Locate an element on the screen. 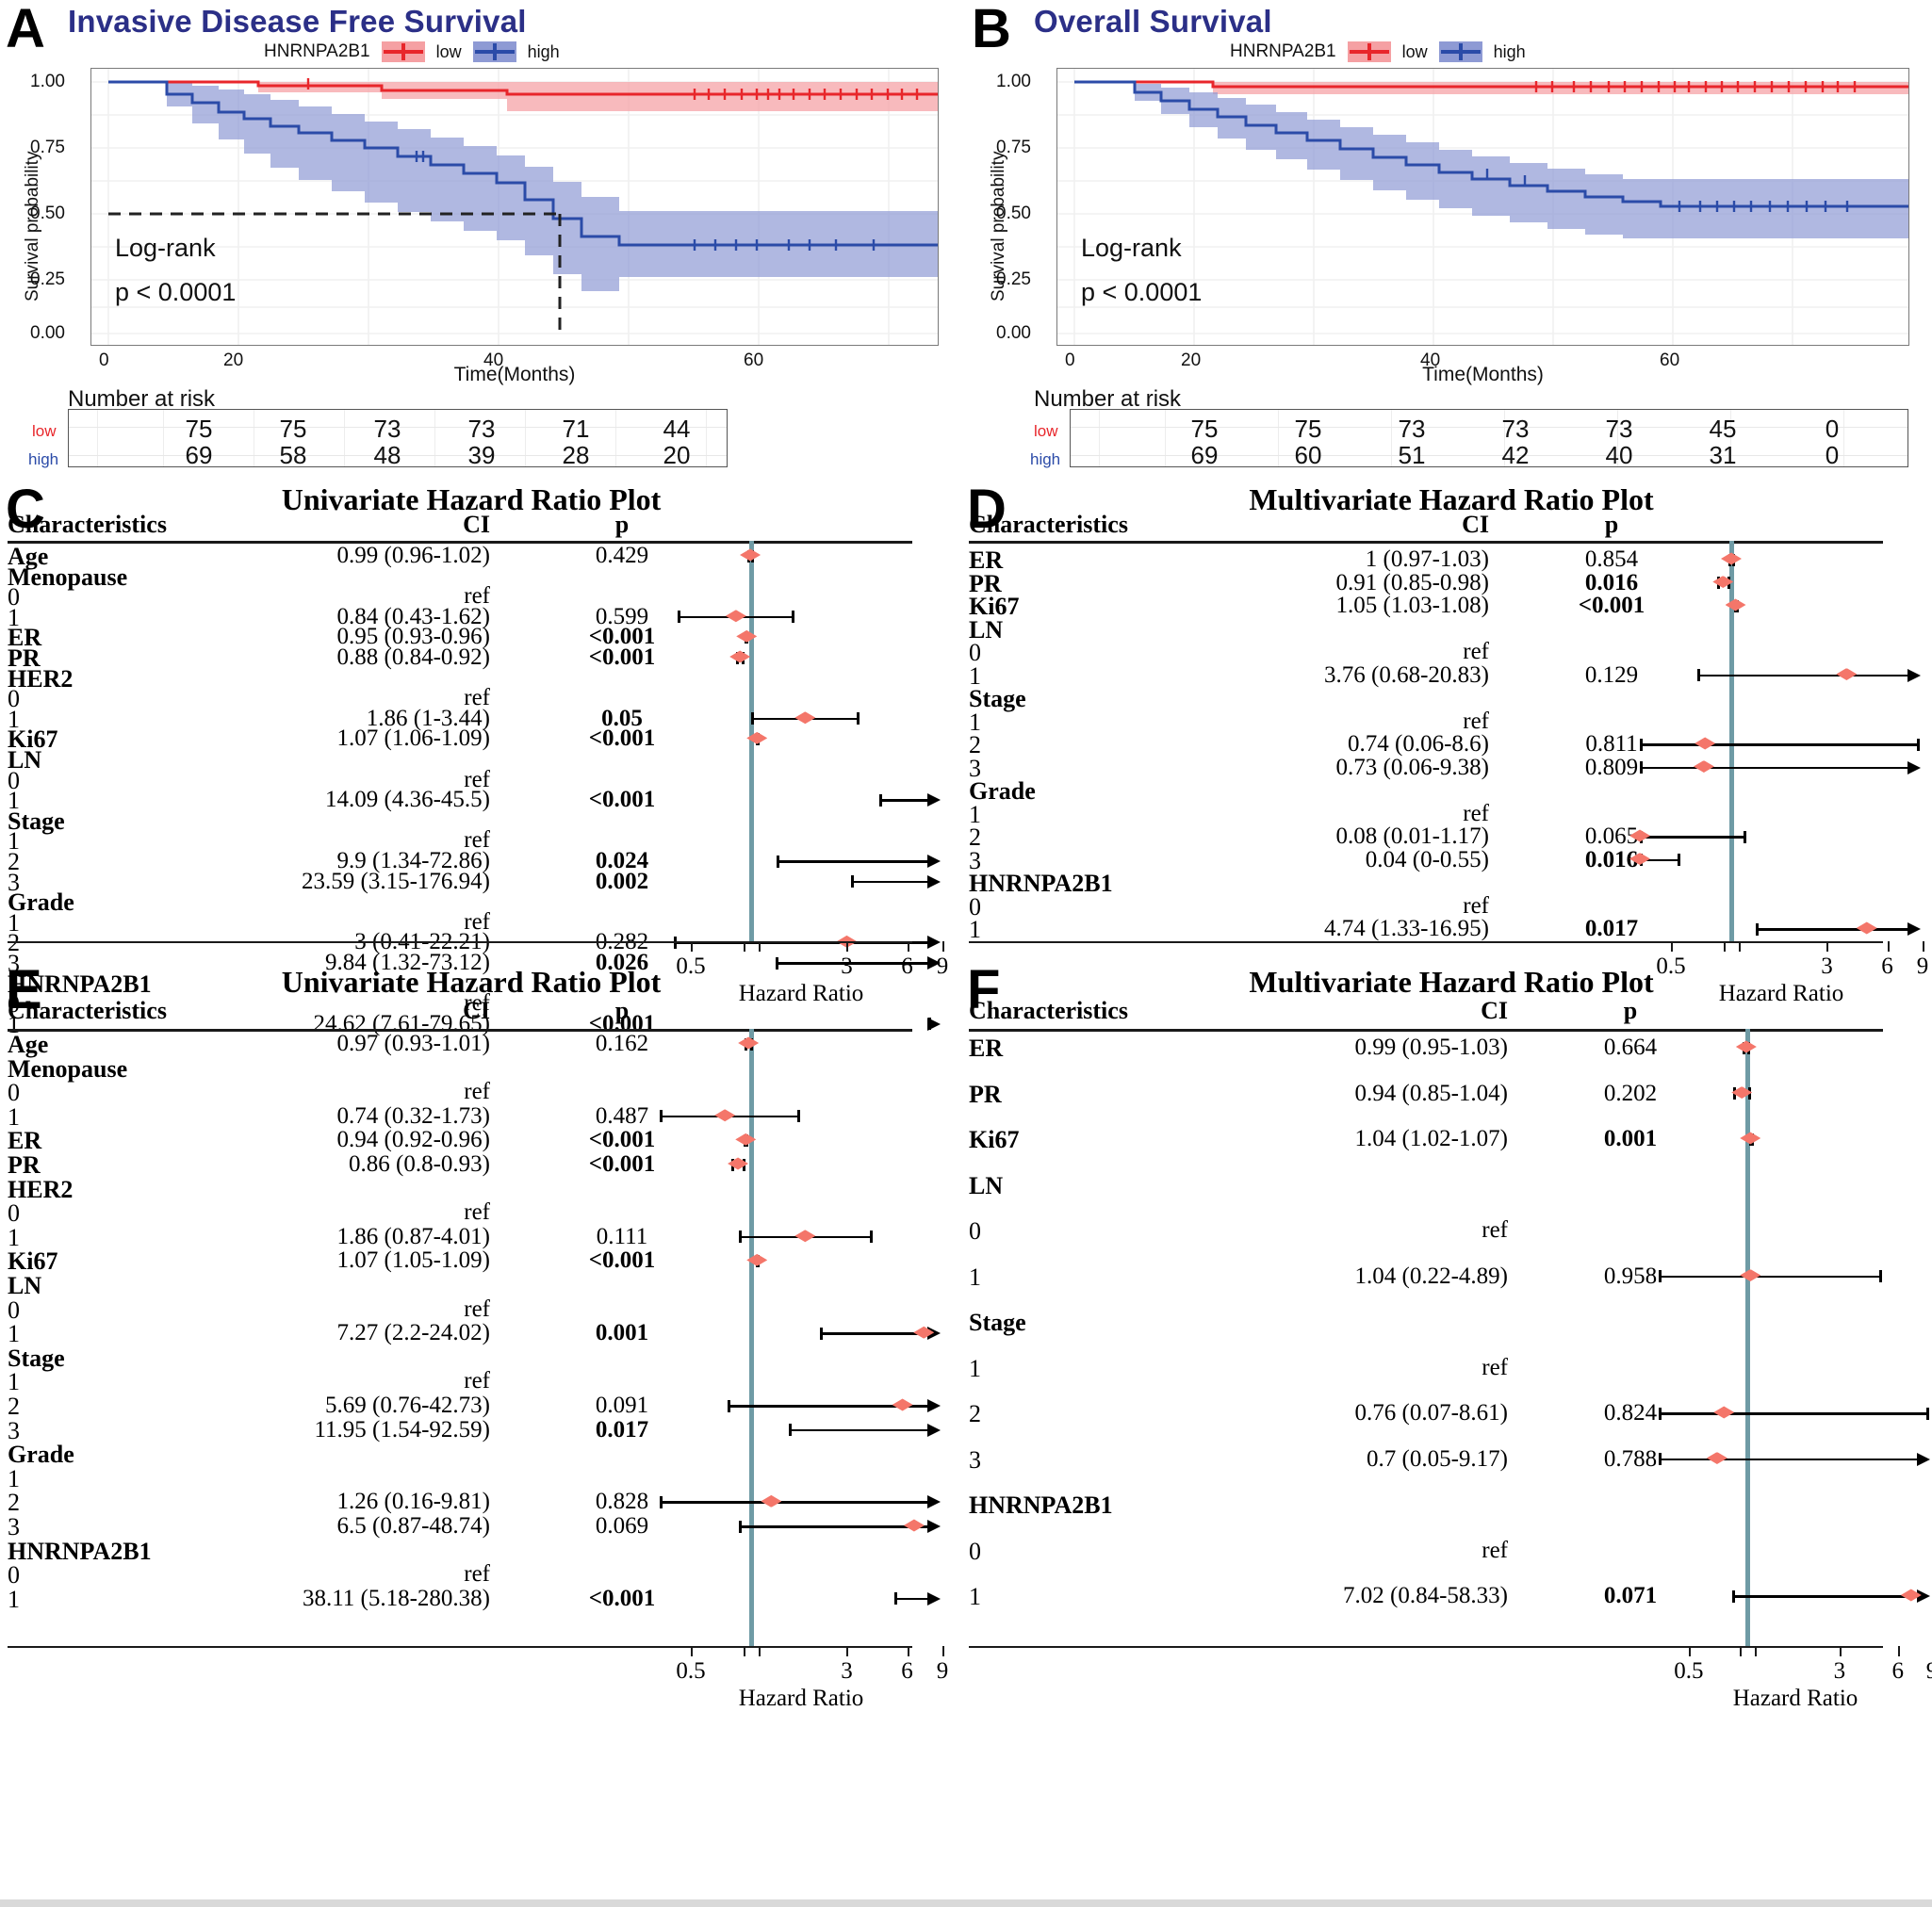 This screenshot has height=1907, width=1932. row-pvalue: 0.069 is located at coordinates (622, 1526).